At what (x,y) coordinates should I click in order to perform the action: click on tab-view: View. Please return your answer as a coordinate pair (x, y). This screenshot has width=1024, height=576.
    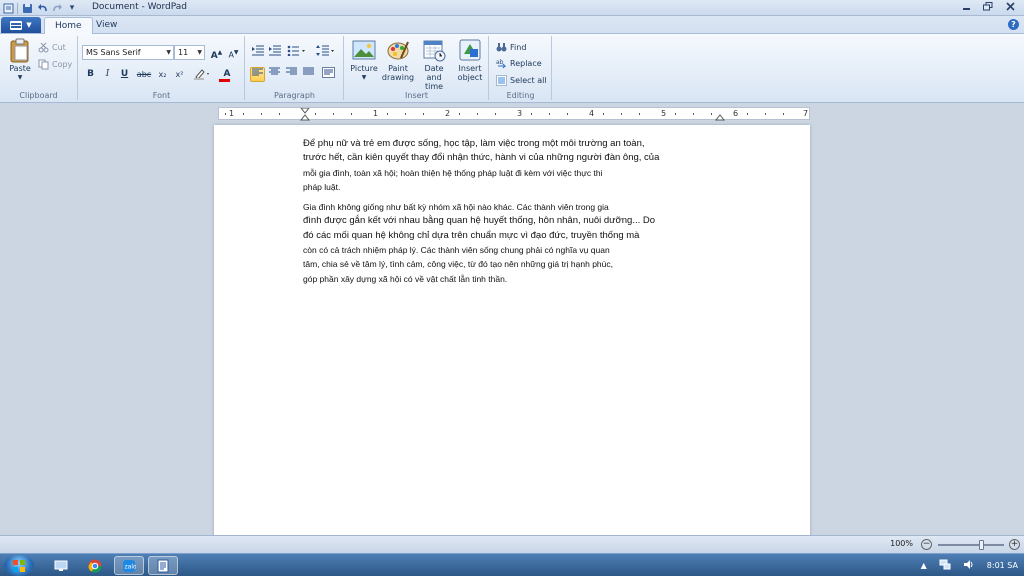
    Looking at the image, I should click on (106, 26).